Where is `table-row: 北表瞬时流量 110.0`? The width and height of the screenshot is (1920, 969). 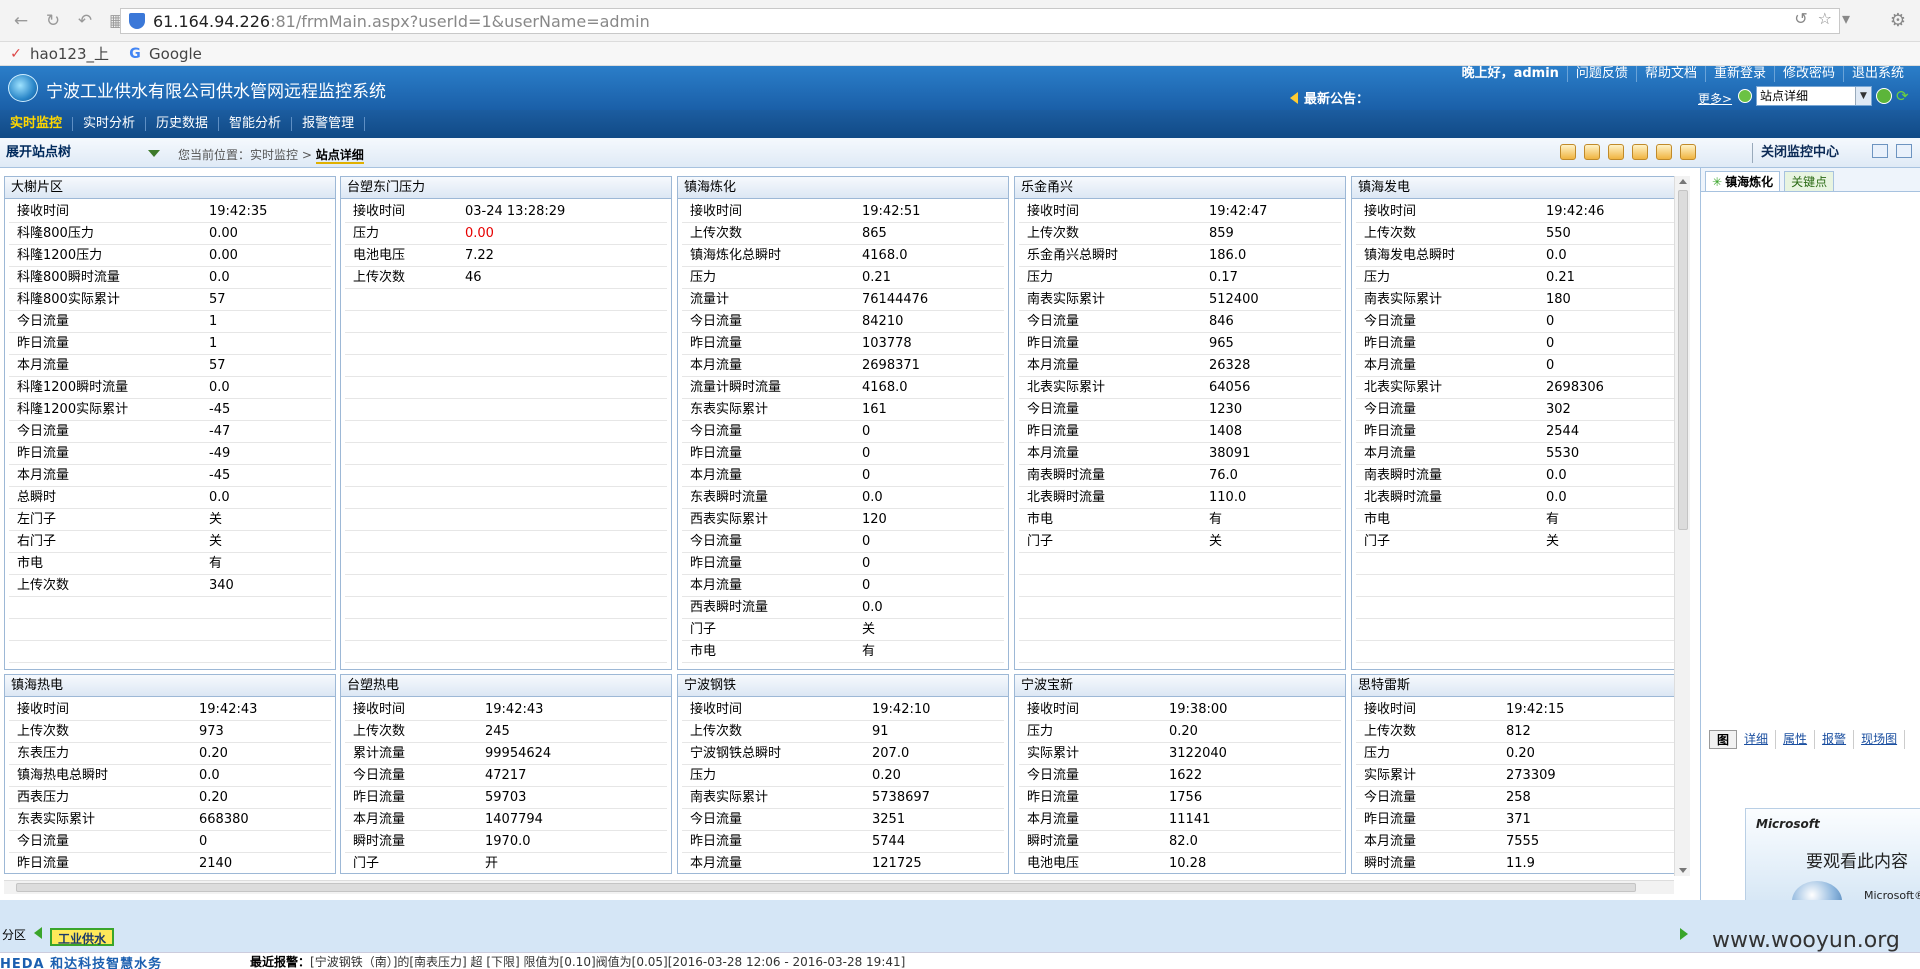
table-row: 北表瞬时流量 110.0 is located at coordinates (1180, 498).